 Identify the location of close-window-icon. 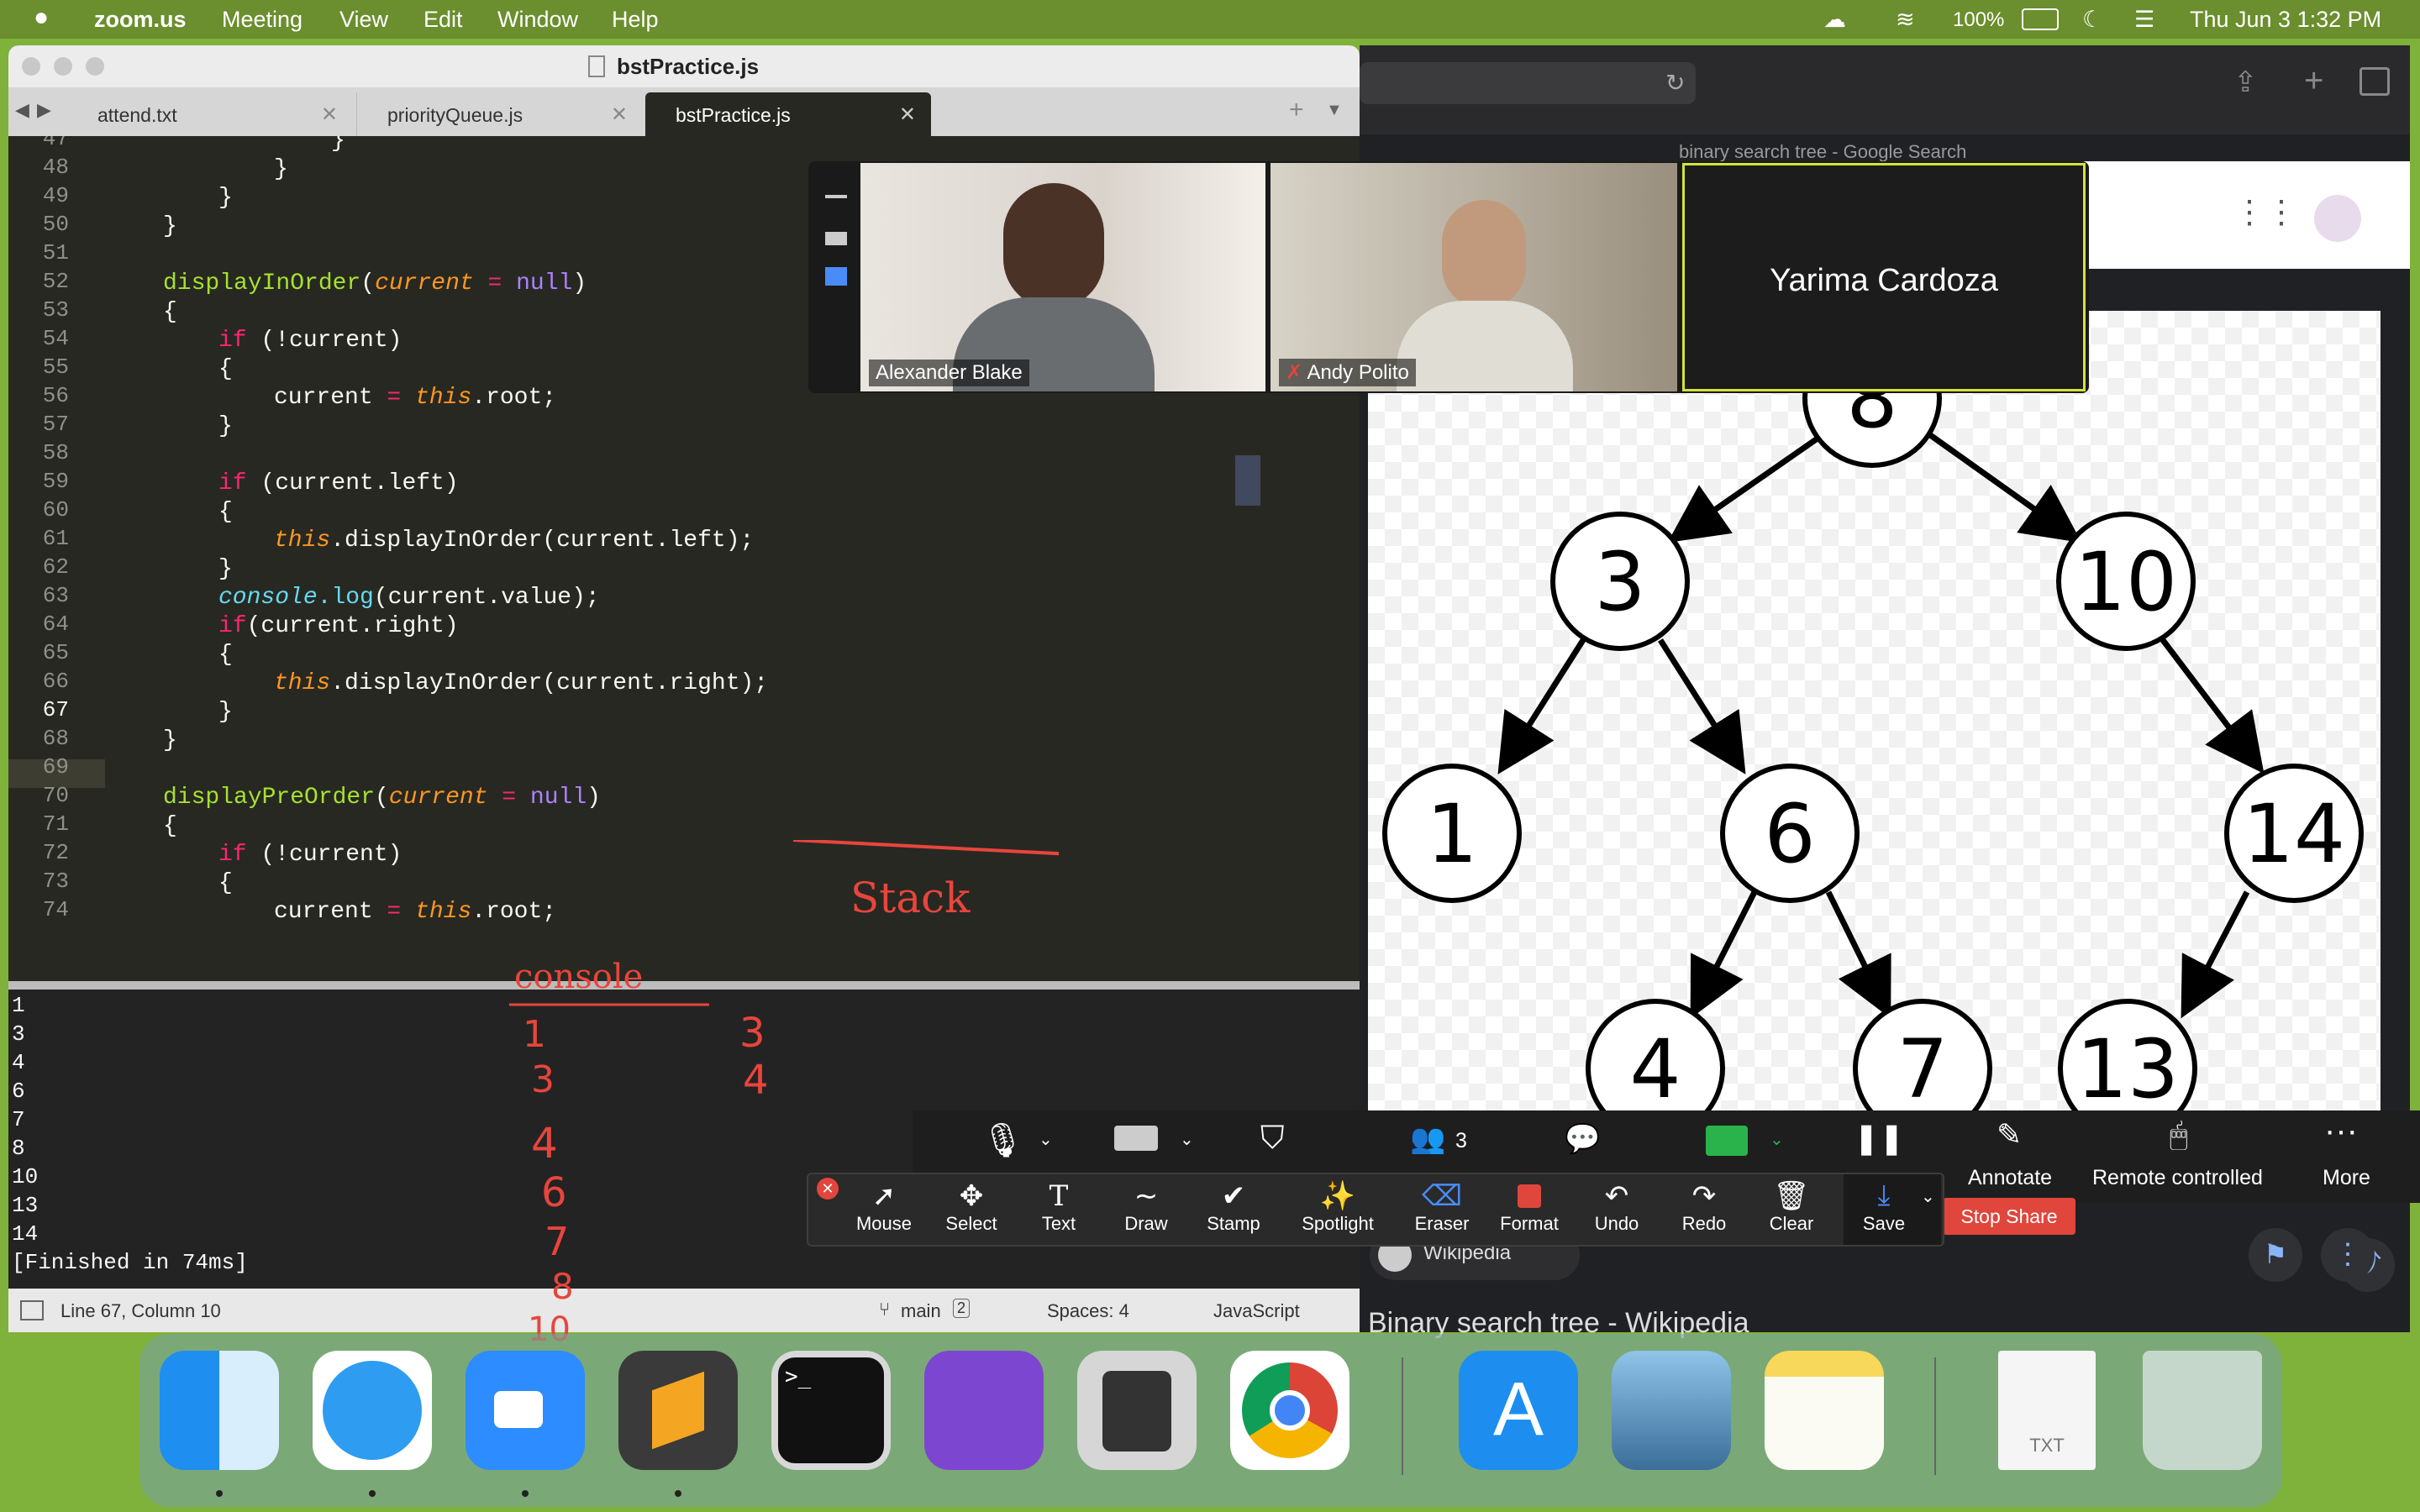
(31, 66).